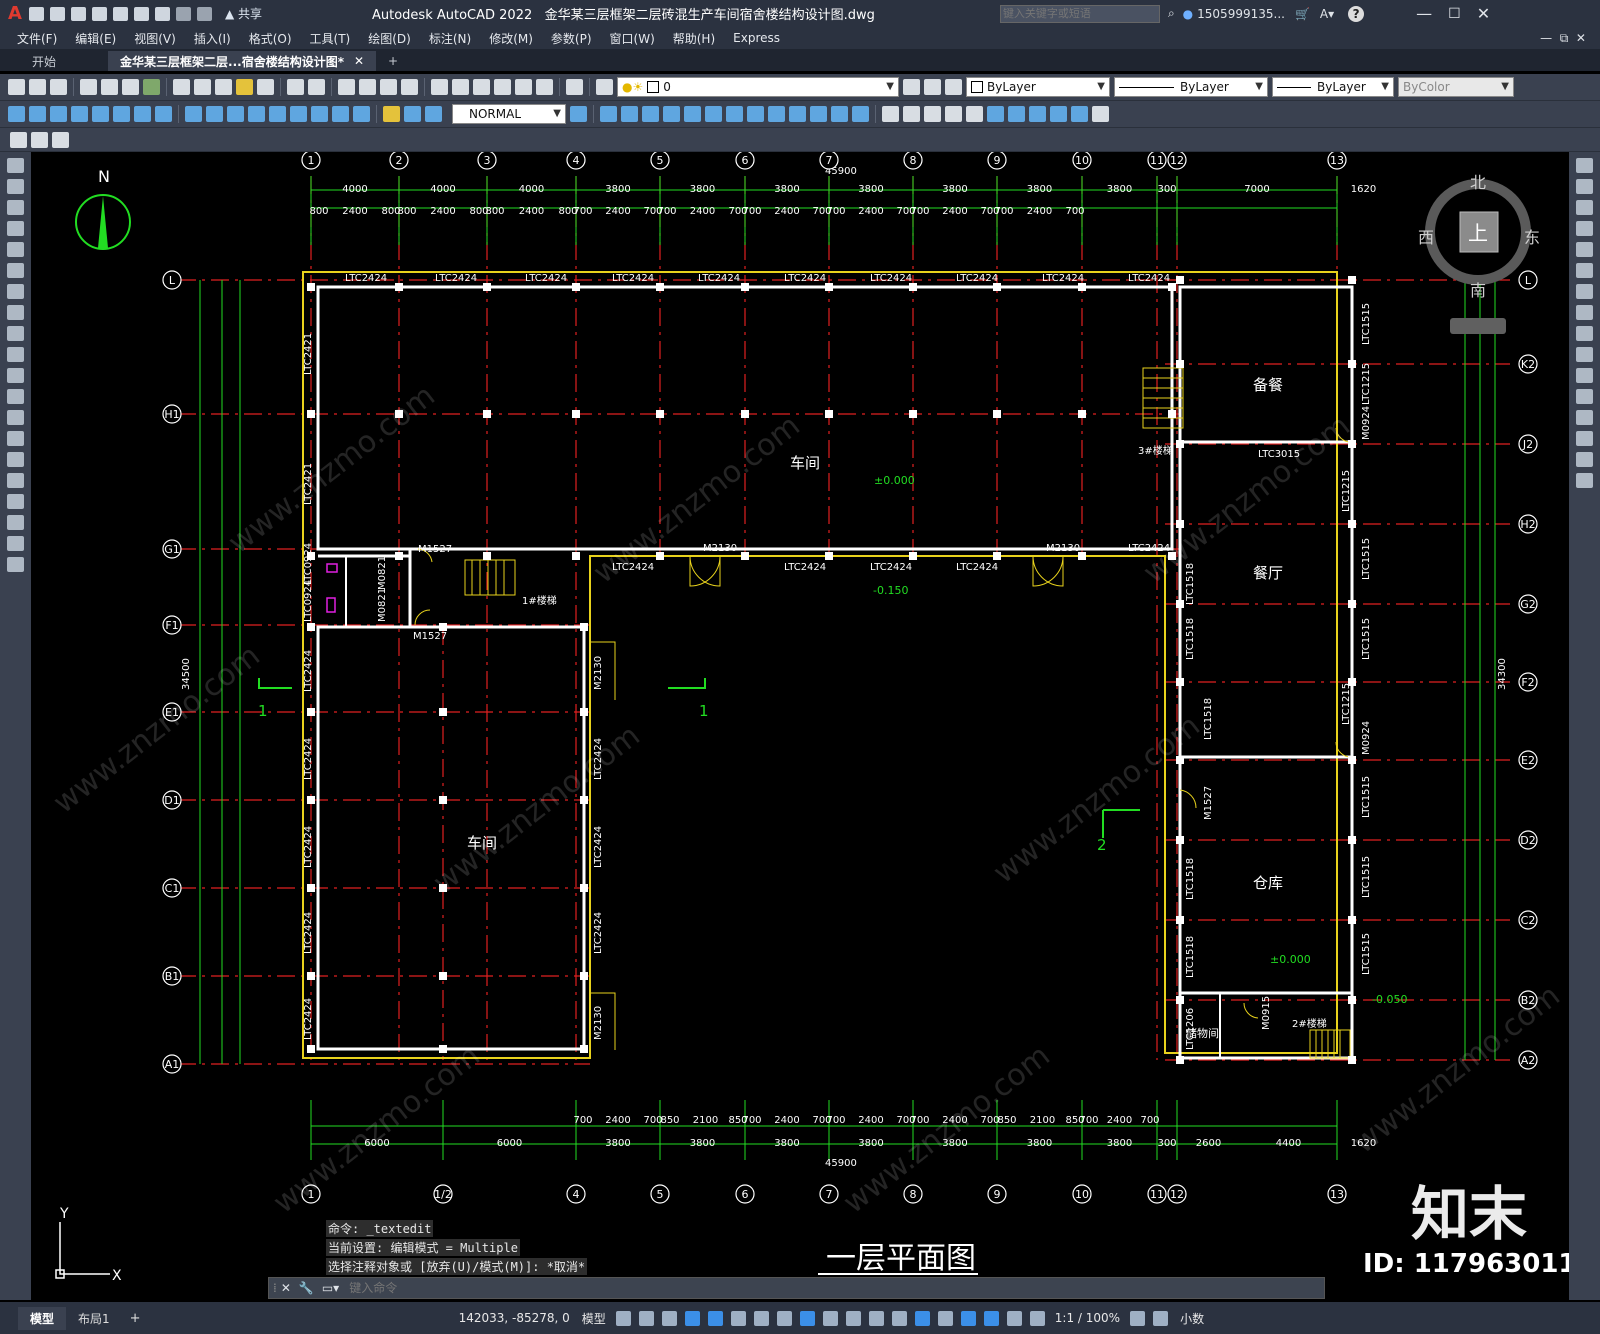 The height and width of the screenshot is (1334, 1600). Describe the element at coordinates (183, 13) in the screenshot. I see `undo-icon` at that location.